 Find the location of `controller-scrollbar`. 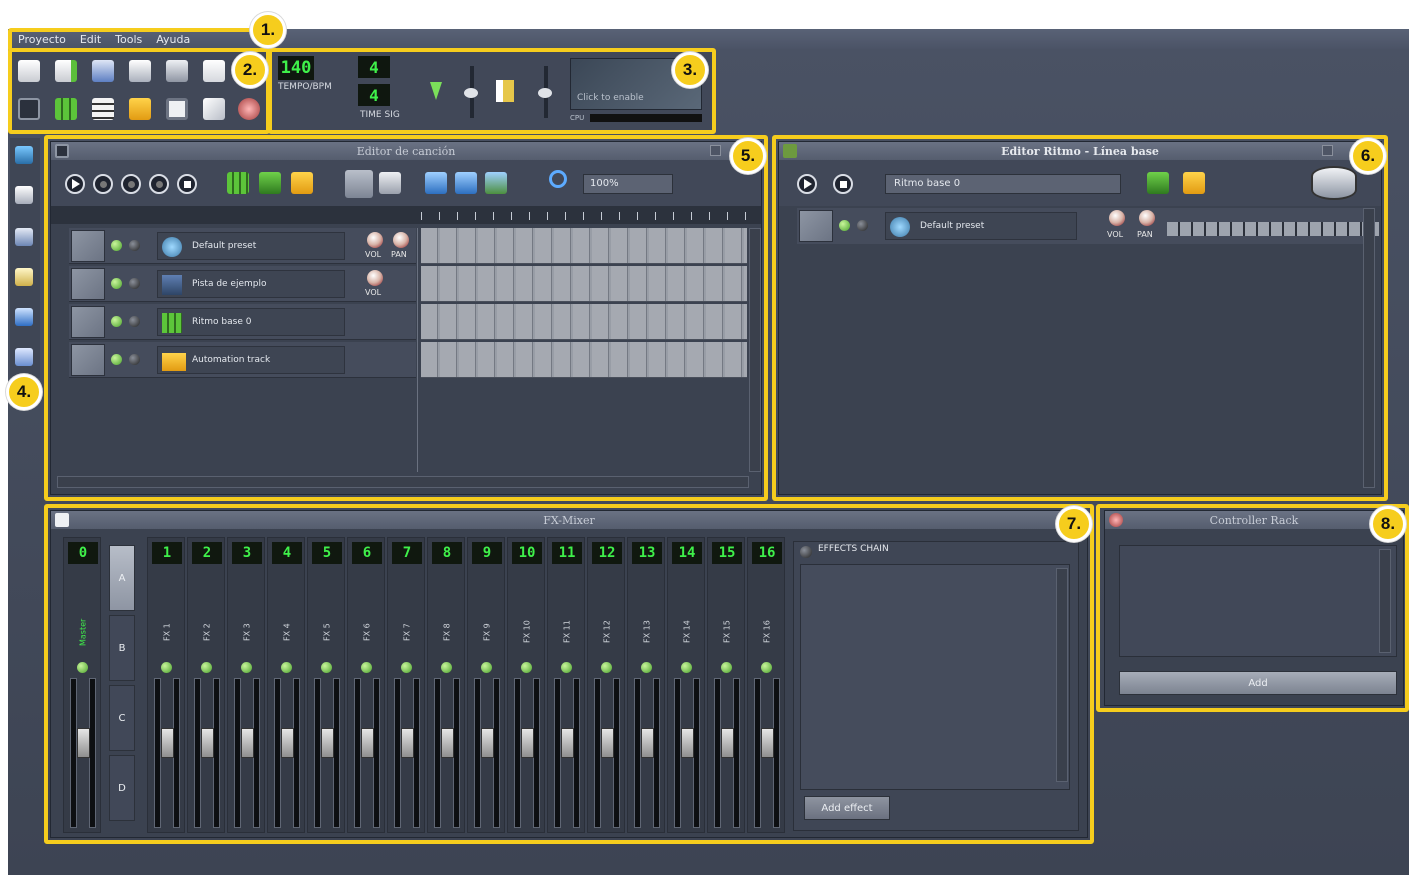

controller-scrollbar is located at coordinates (1385, 601).